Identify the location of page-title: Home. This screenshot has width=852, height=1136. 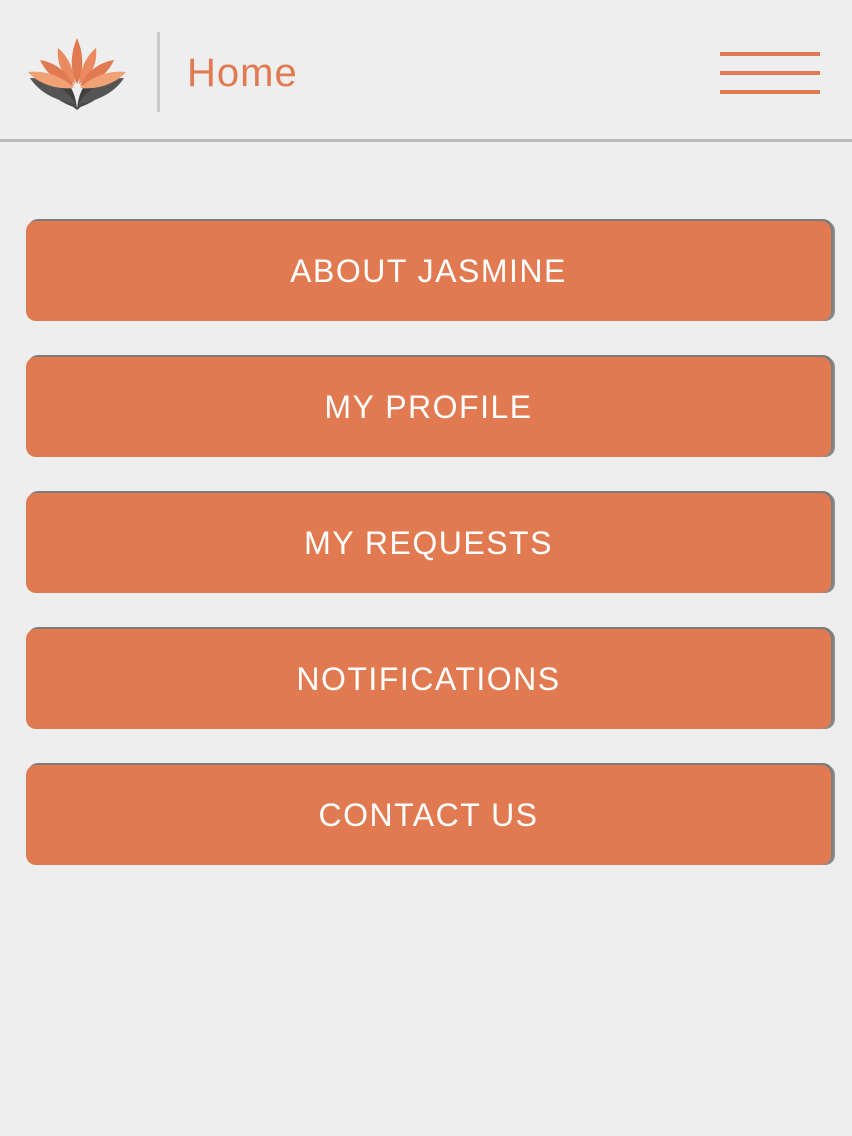
(242, 73).